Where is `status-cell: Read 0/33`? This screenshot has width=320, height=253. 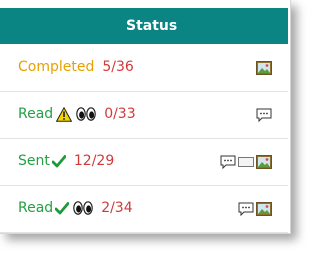 status-cell: Read 0/33 is located at coordinates (77, 114).